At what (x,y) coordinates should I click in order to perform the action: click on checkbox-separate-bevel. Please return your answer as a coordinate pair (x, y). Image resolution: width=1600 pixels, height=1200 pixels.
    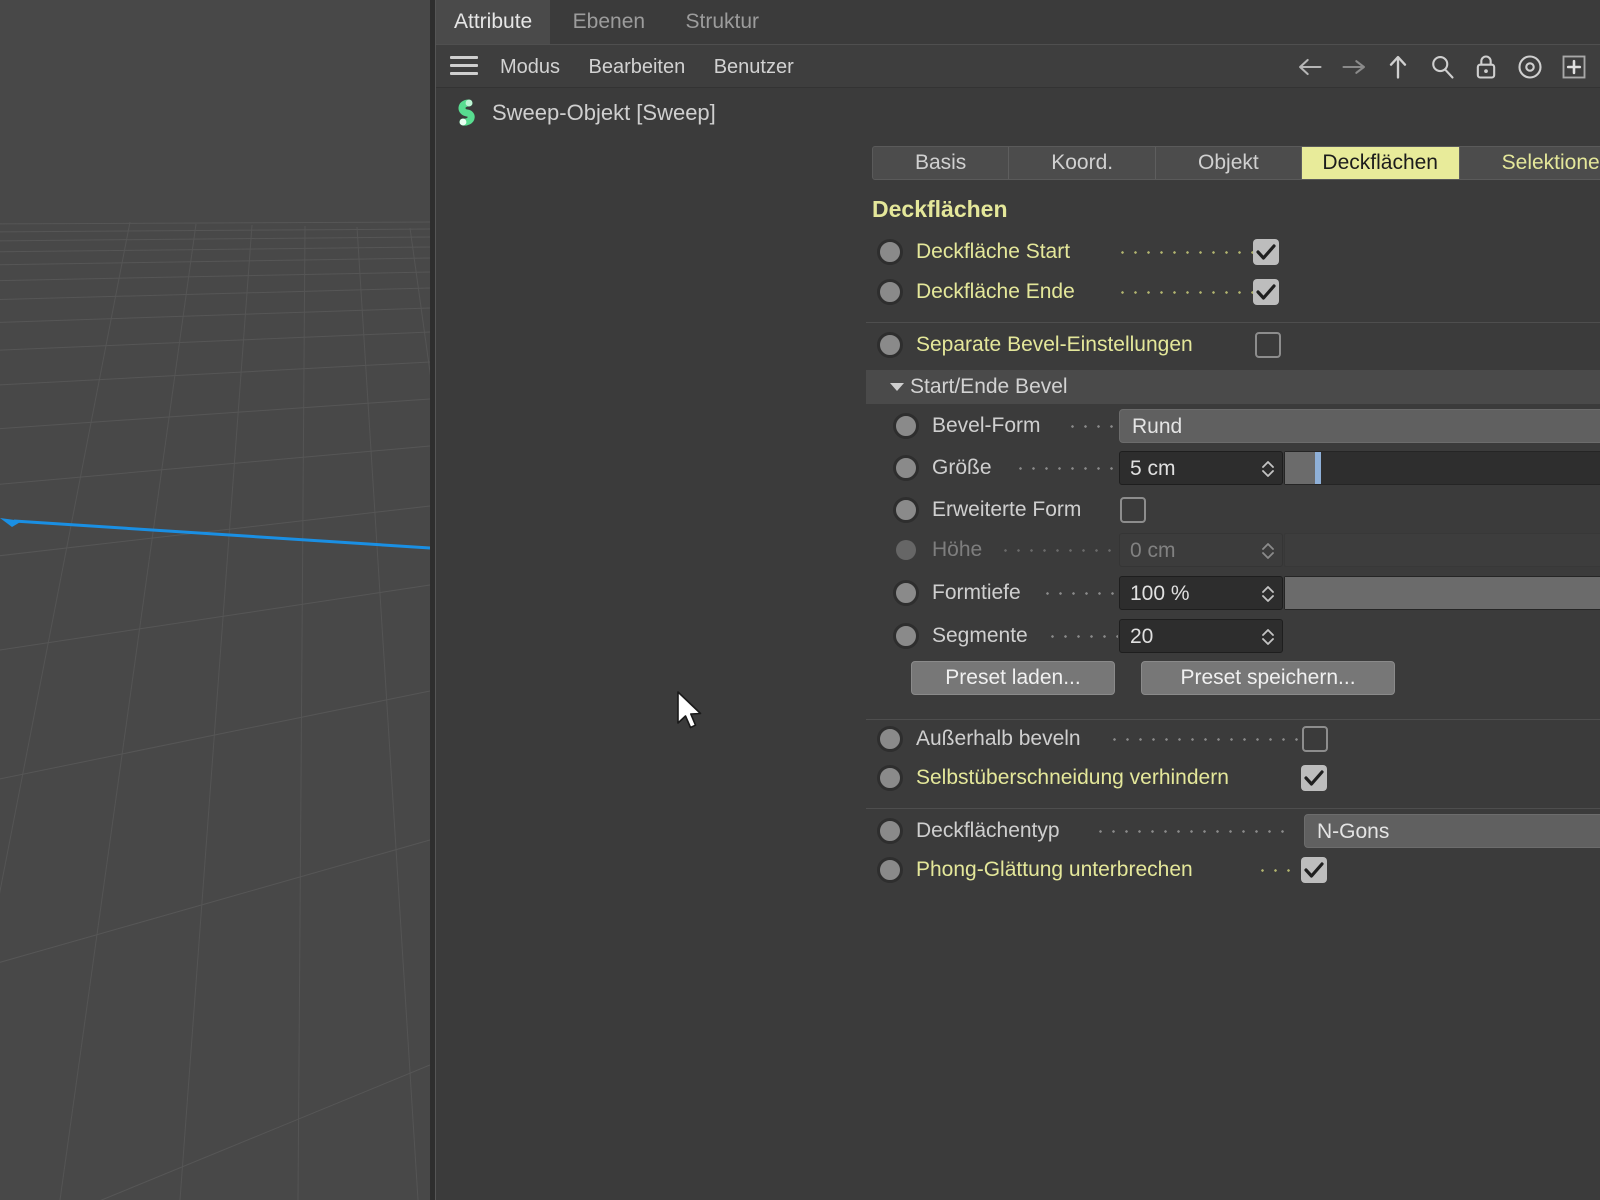
    Looking at the image, I should click on (1268, 345).